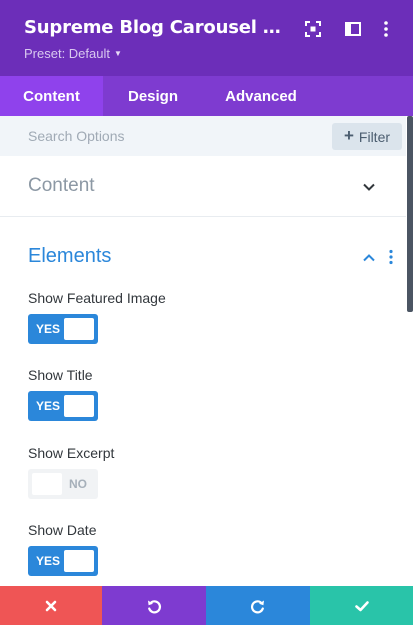 This screenshot has height=625, width=413. Describe the element at coordinates (313, 29) in the screenshot. I see `expand-icon` at that location.